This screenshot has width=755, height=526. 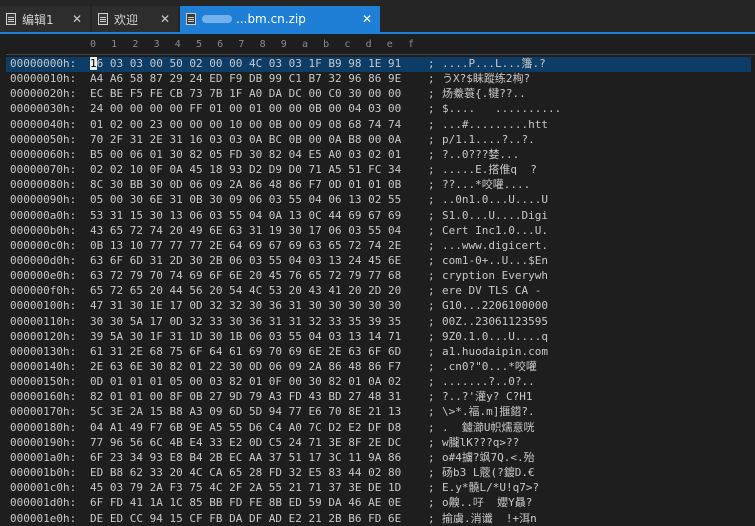 What do you see at coordinates (487, 397) in the screenshot?
I see `row-ascii-text: ?..?'灌y? C?H1` at bounding box center [487, 397].